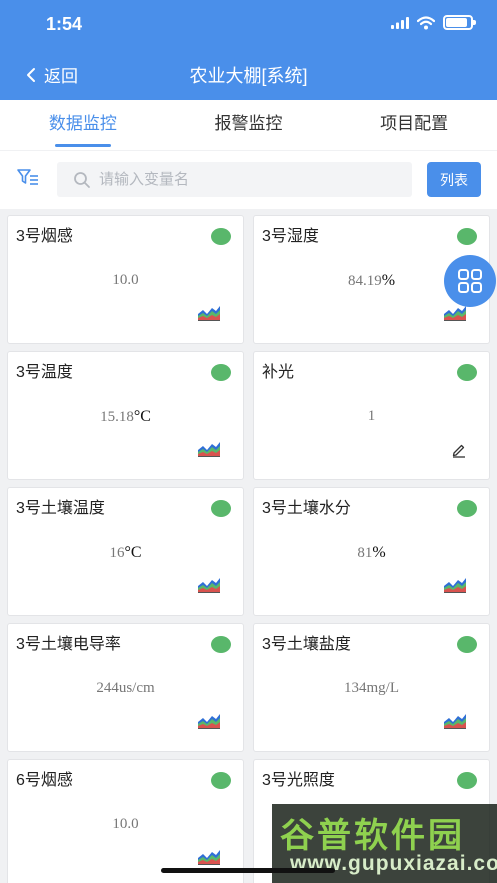  I want to click on variable-value: 134mg/L, so click(371, 688).